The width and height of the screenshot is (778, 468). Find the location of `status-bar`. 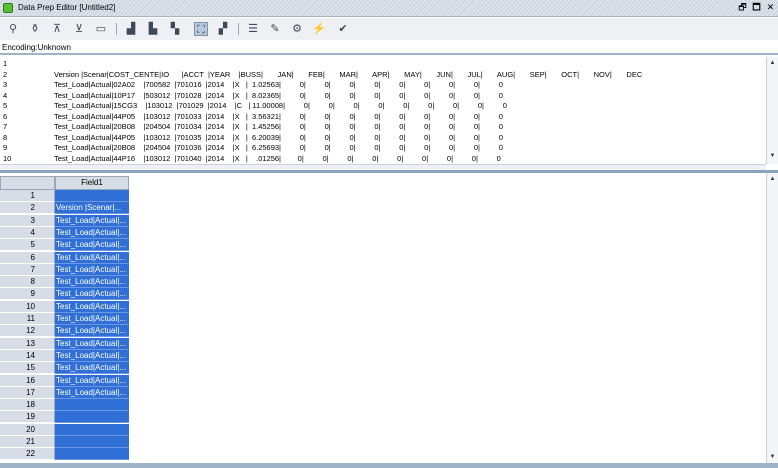

status-bar is located at coordinates (389, 465).